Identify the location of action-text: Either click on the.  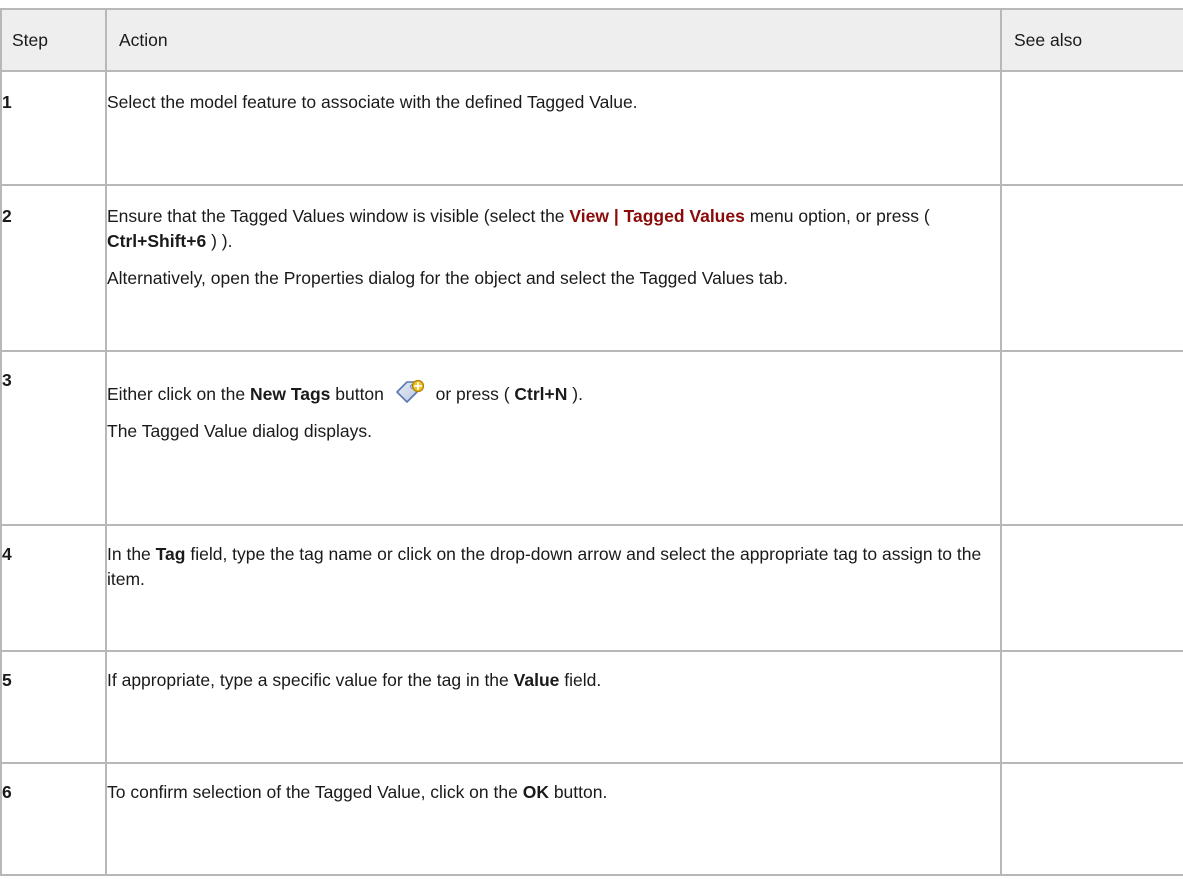
(178, 394).